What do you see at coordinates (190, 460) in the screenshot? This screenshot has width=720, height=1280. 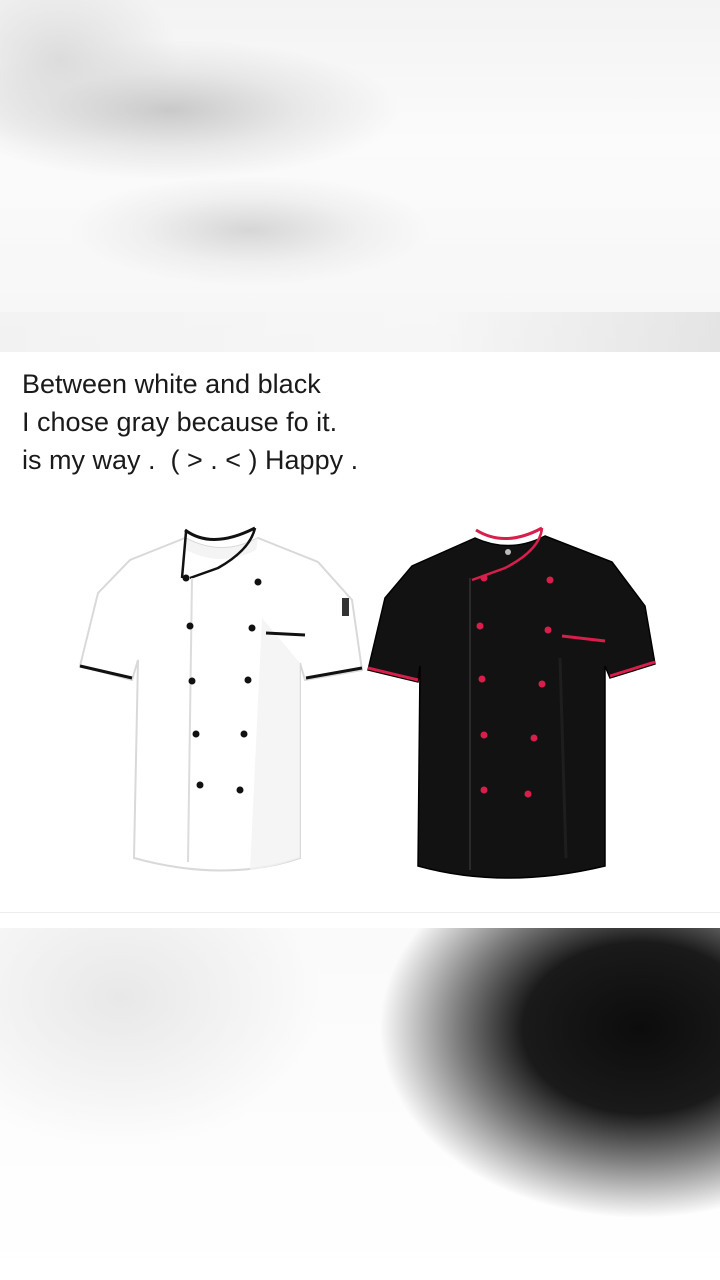 I see `caption-line-3: is my way . ( > . < ) Happy .` at bounding box center [190, 460].